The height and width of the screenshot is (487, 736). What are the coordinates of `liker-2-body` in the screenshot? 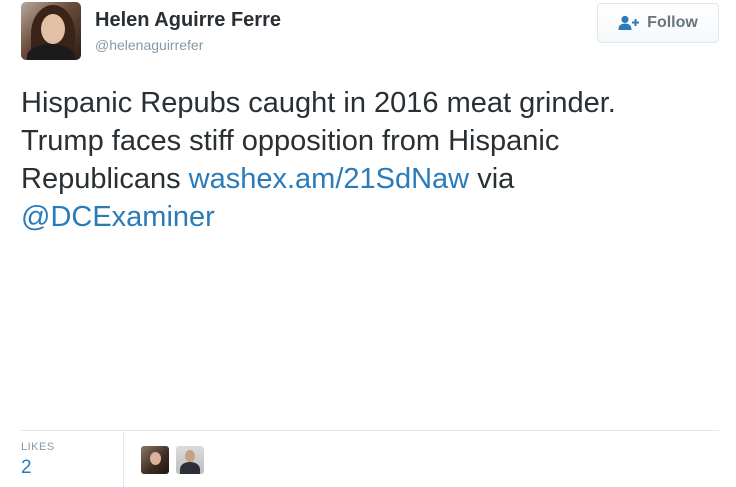 It's located at (190, 468).